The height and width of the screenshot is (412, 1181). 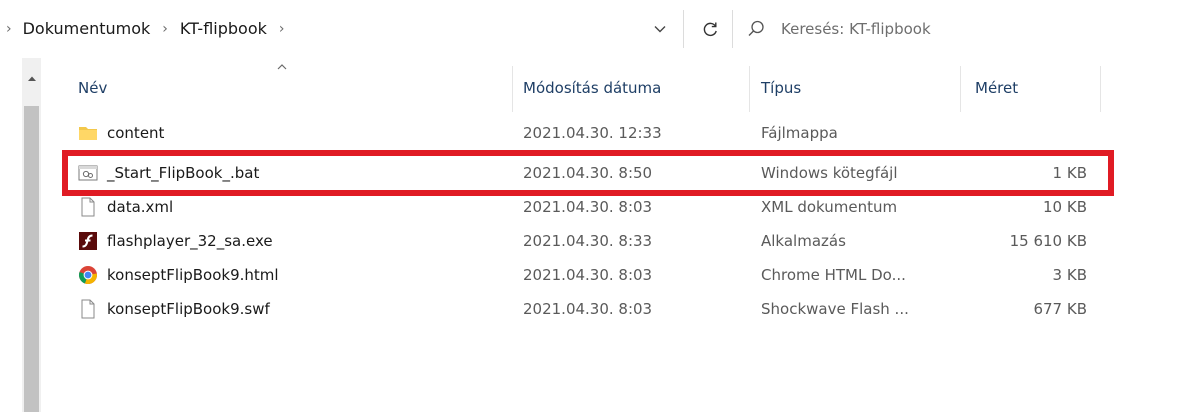 What do you see at coordinates (971, 29) in the screenshot?
I see `search-input` at bounding box center [971, 29].